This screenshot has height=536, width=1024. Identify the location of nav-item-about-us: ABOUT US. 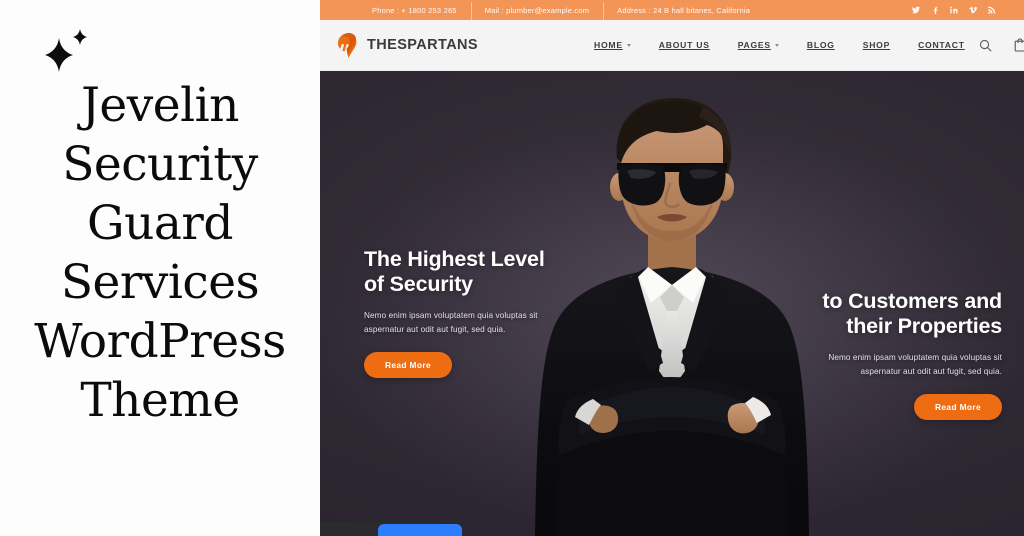
(684, 45).